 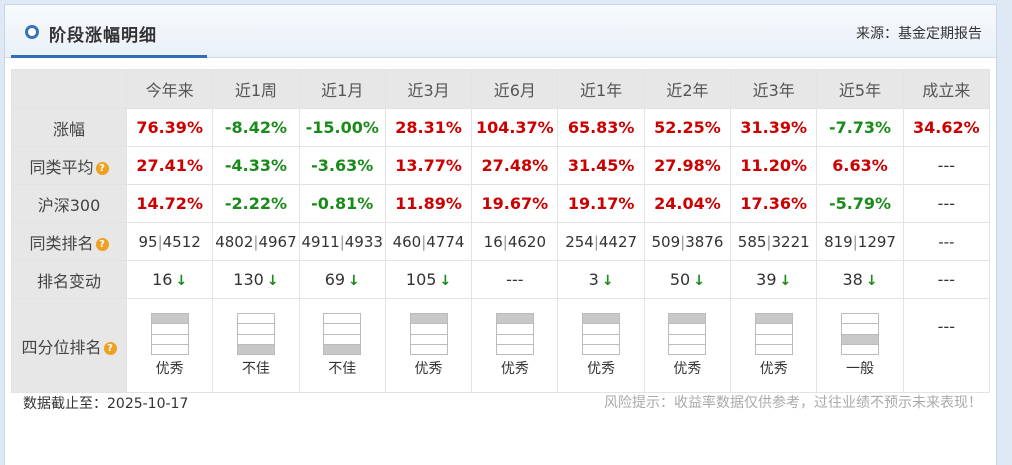 I want to click on cell-rank-change: 130 ↓, so click(x=256, y=279).